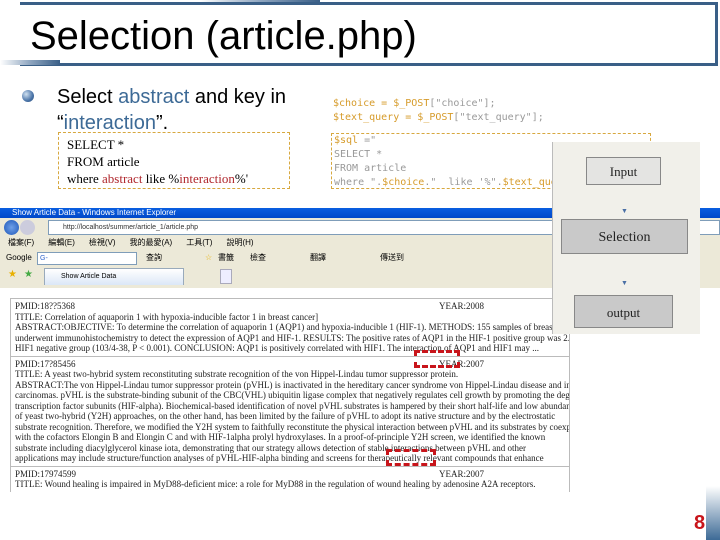 The image size is (720, 540). What do you see at coordinates (223, 36) in the screenshot?
I see `slide-title: Selection (article.php)` at bounding box center [223, 36].